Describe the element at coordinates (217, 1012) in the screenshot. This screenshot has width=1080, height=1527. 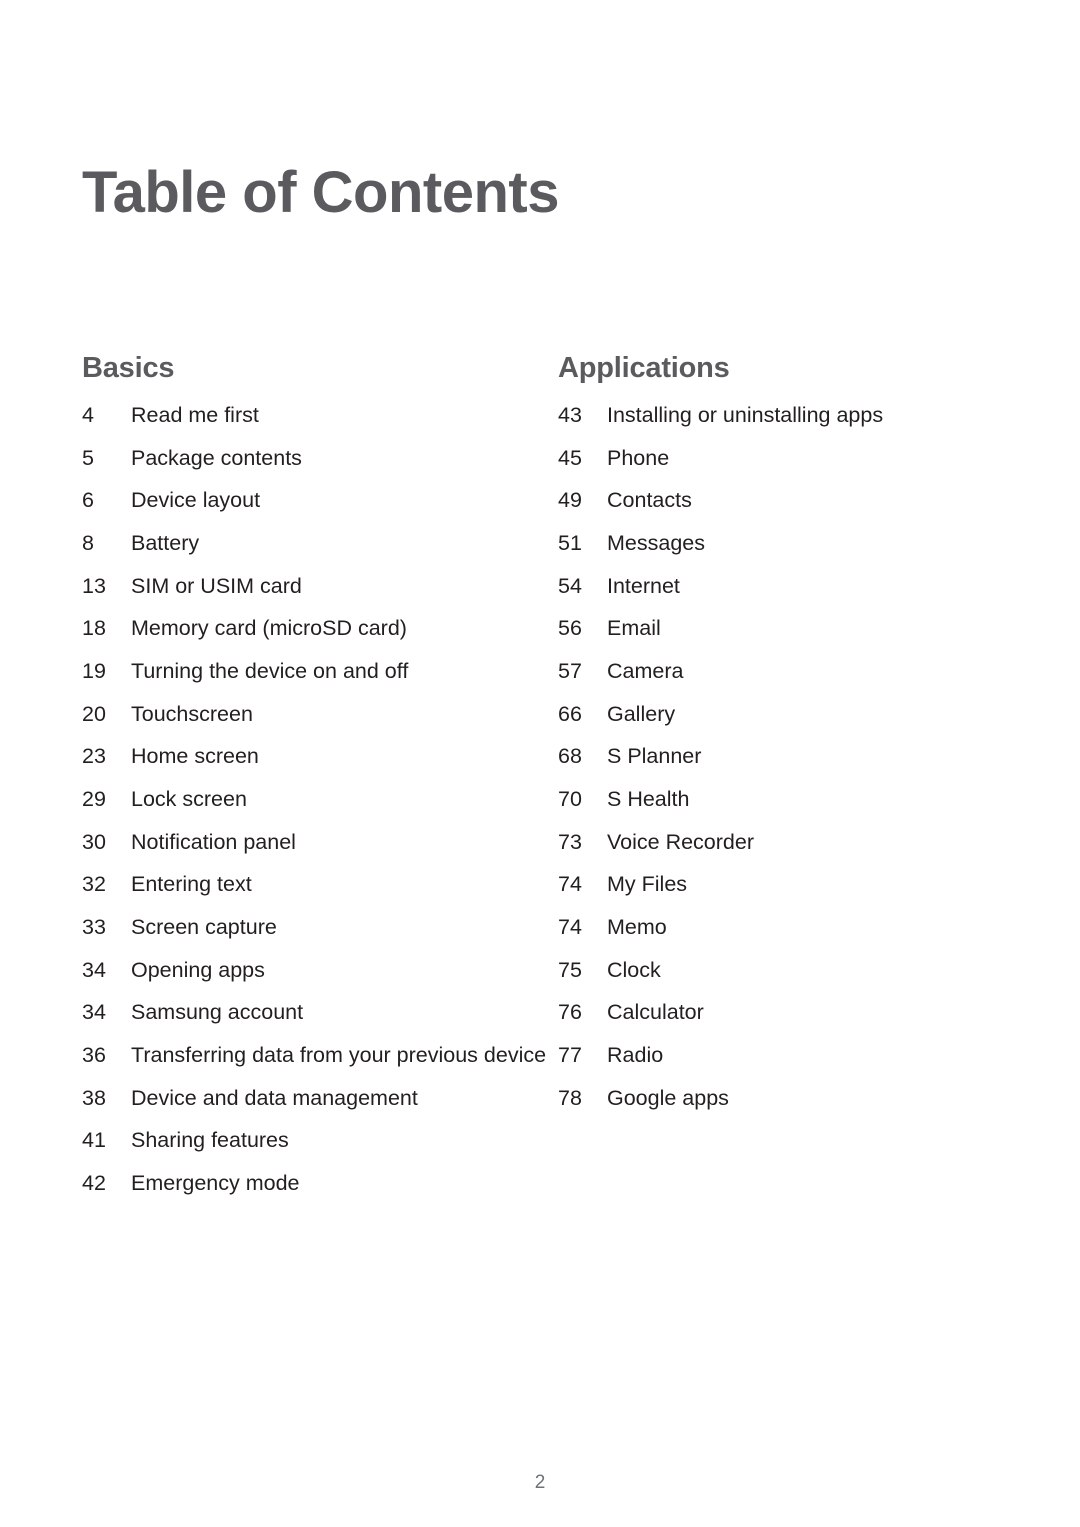
I see `toc-entry-label: Samsung account` at that location.